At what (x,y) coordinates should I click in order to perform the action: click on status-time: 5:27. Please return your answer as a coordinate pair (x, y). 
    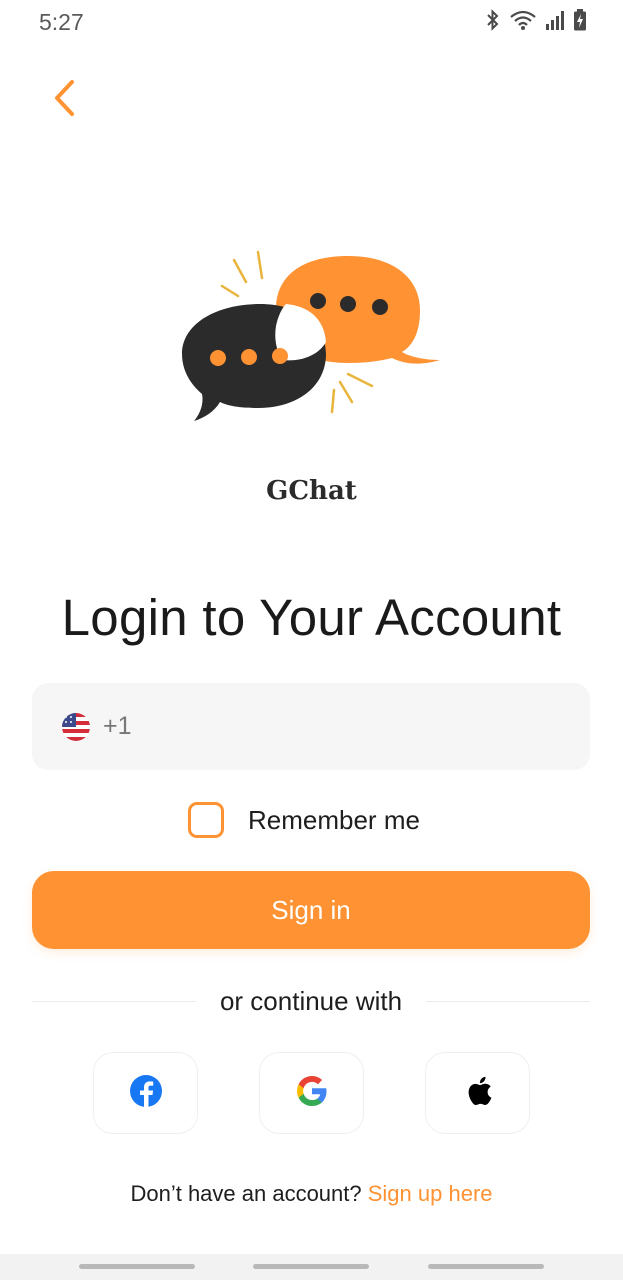
    Looking at the image, I should click on (61, 22).